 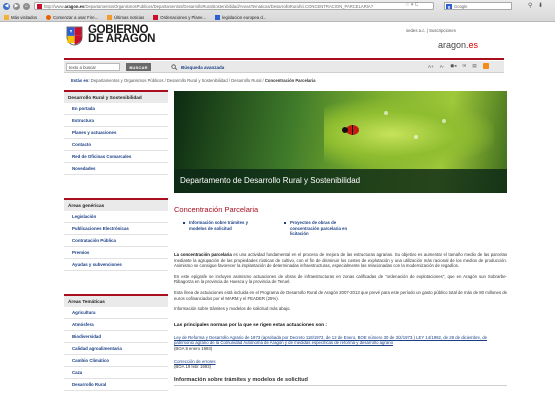 What do you see at coordinates (116, 145) in the screenshot?
I see `sidebar-item-contacto: Contacto` at bounding box center [116, 145].